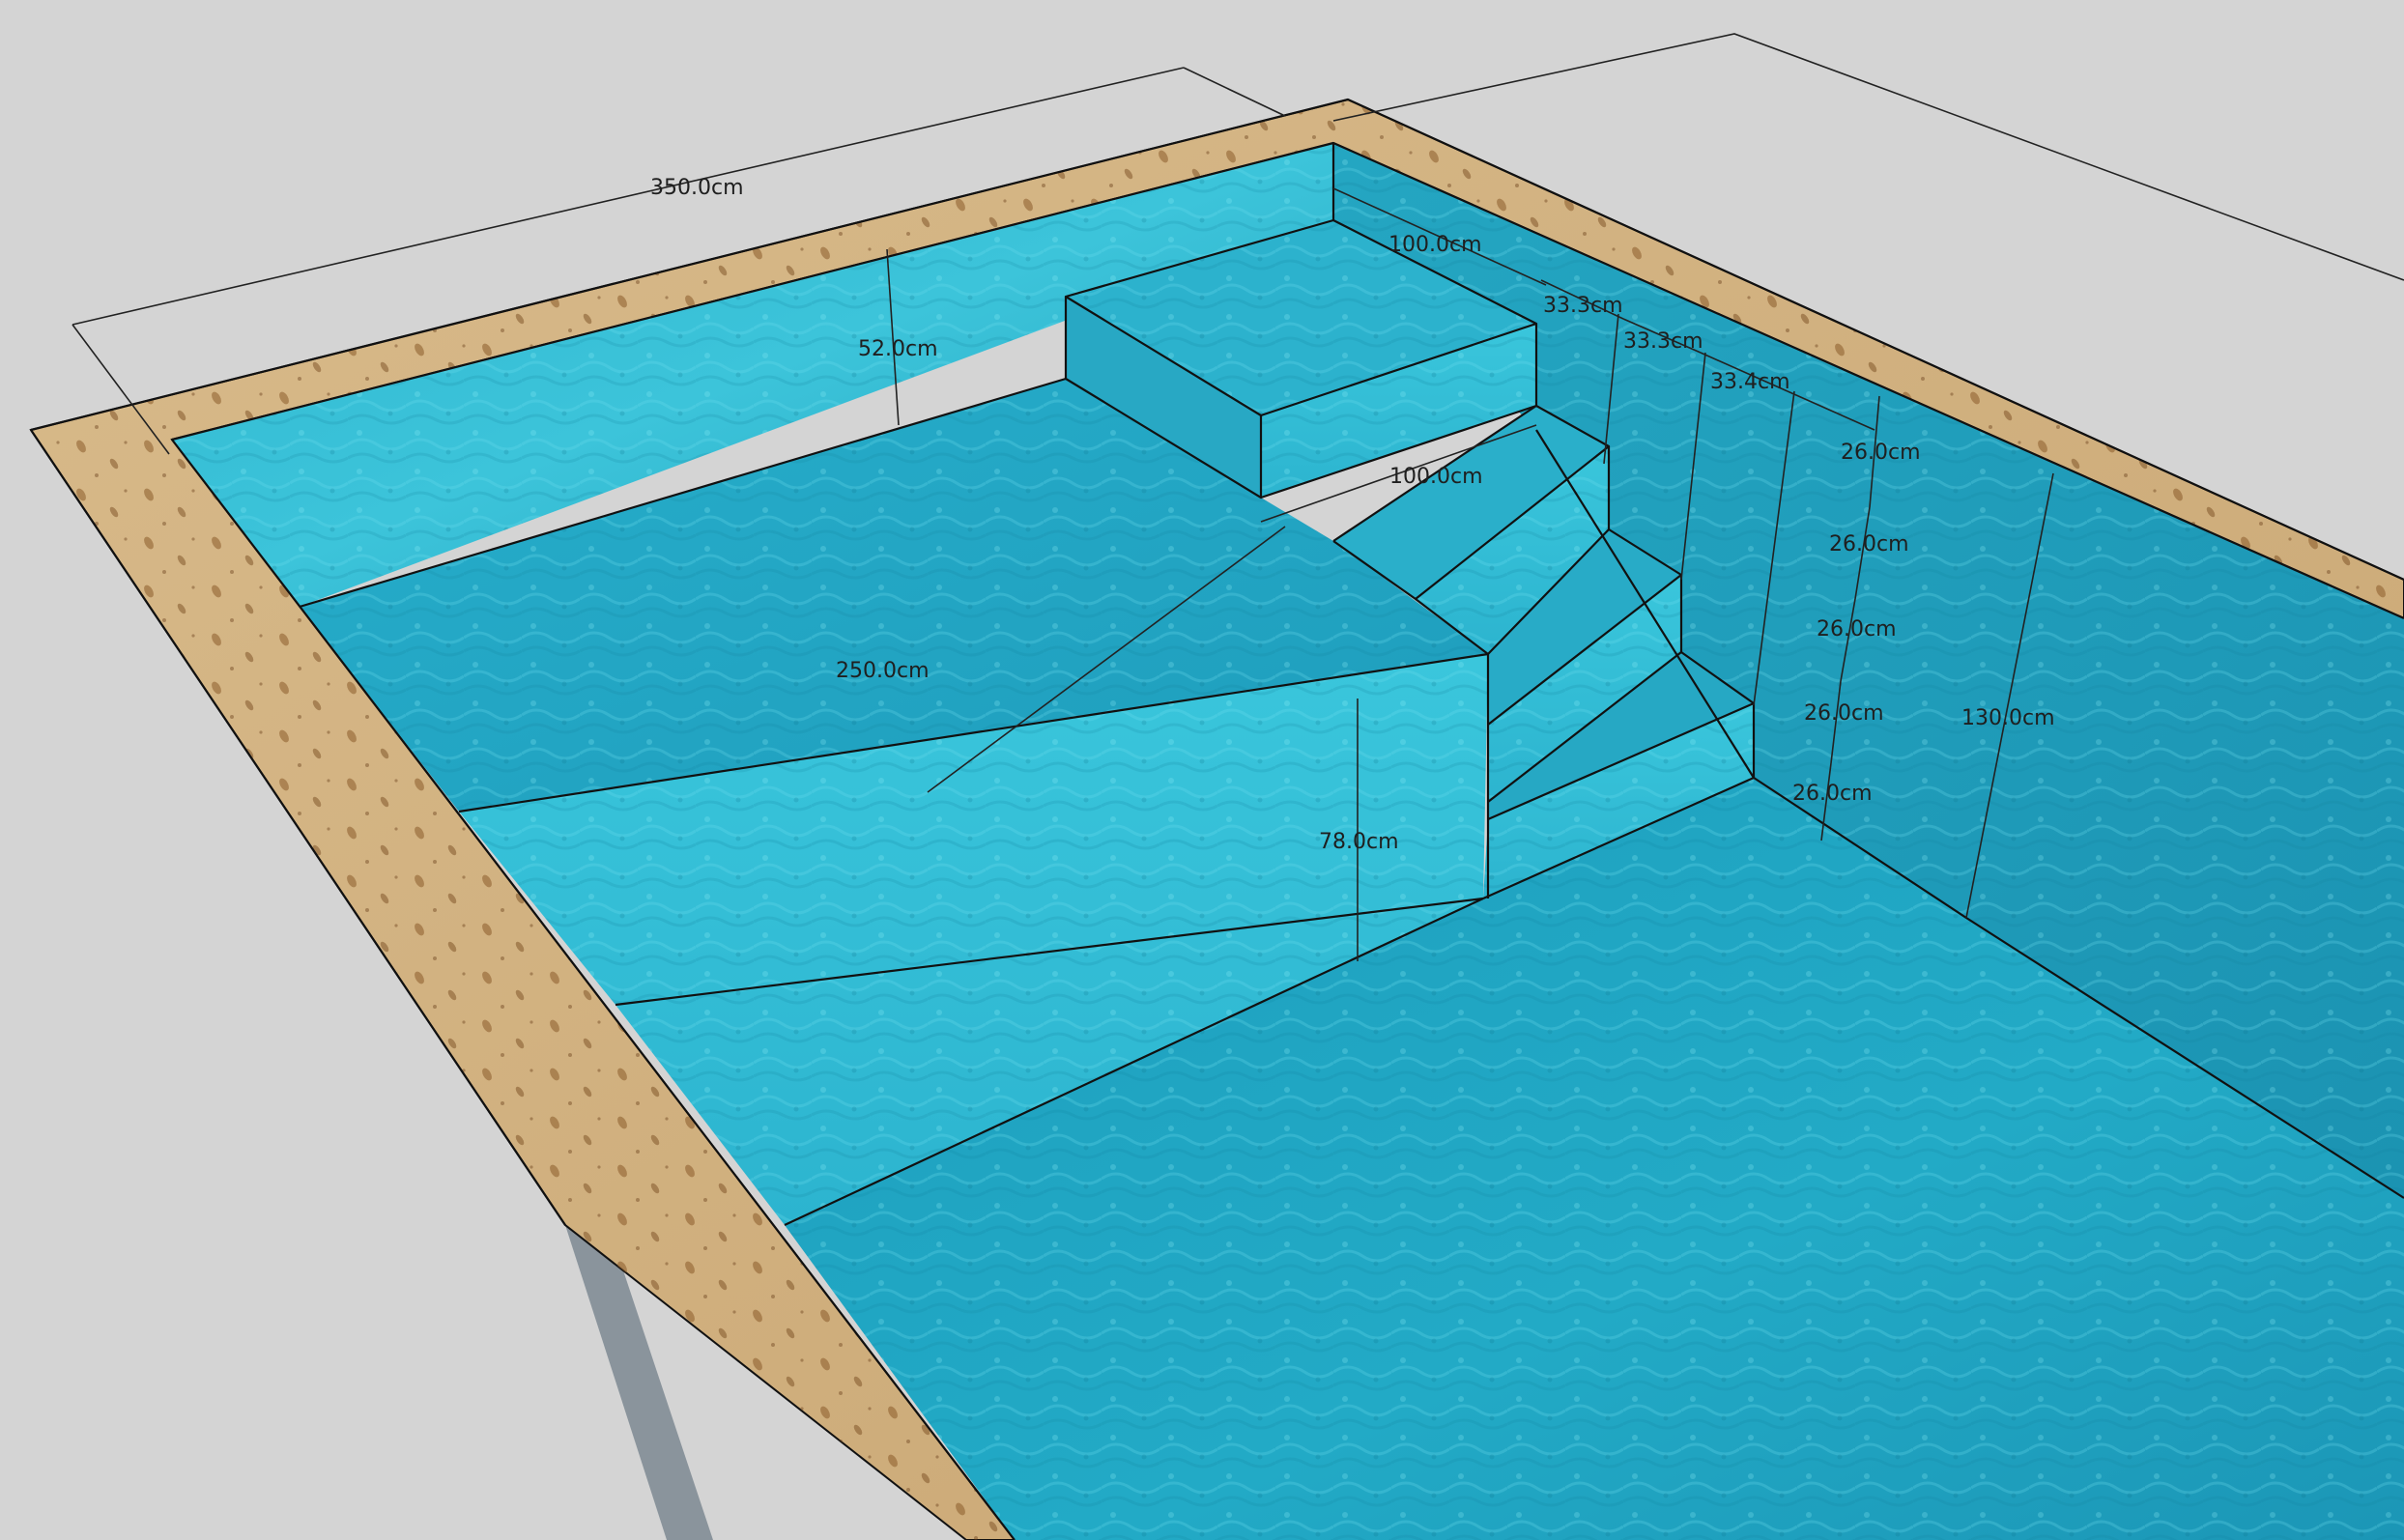 The width and height of the screenshot is (2404, 1540). I want to click on dim-riser-5: 26.0cm, so click(1832, 794).